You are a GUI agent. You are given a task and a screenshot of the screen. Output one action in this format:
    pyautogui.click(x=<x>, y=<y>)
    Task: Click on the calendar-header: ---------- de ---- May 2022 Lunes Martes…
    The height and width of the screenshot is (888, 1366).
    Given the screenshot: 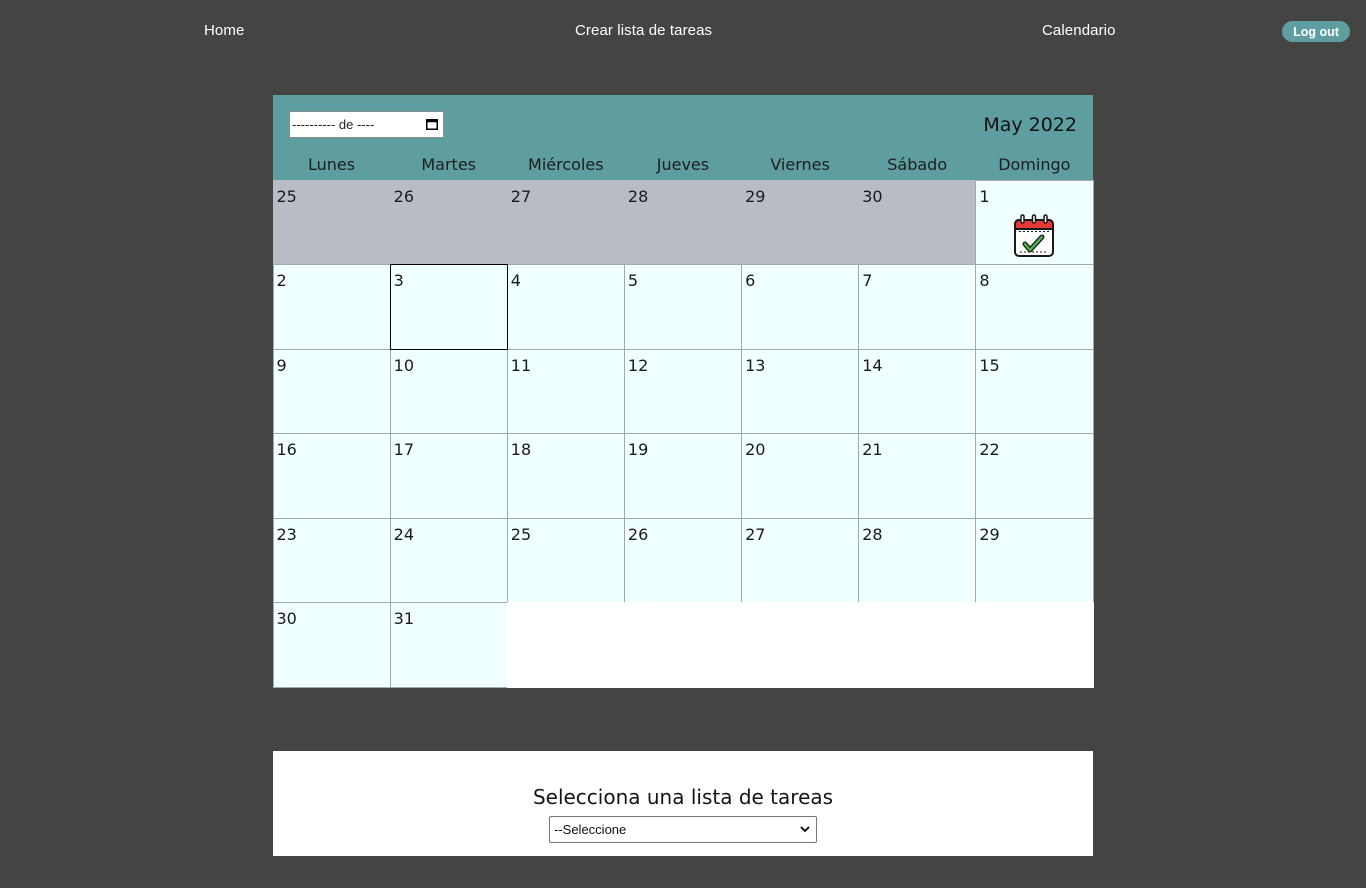 What is the action you would take?
    pyautogui.click(x=683, y=137)
    